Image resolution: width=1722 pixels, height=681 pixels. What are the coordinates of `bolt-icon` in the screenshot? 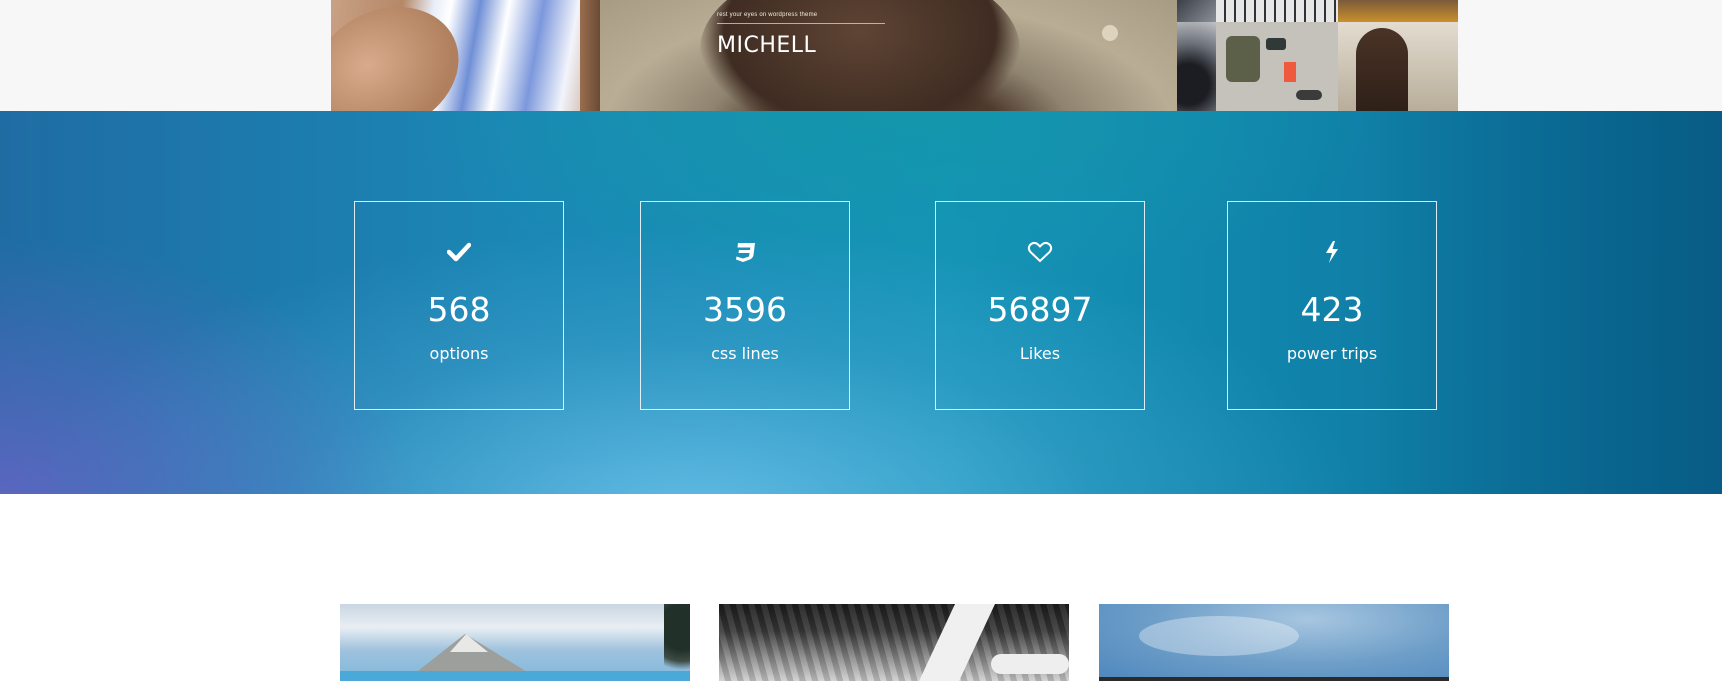 It's located at (1332, 252).